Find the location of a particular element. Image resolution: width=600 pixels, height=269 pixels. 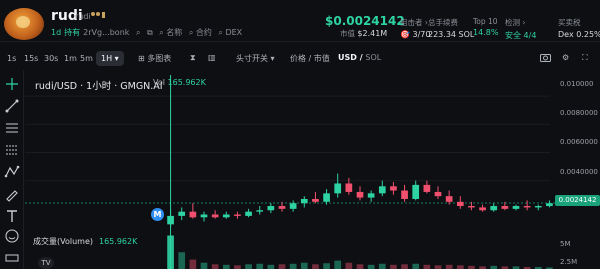

trend-line-icon is located at coordinates (12, 106).